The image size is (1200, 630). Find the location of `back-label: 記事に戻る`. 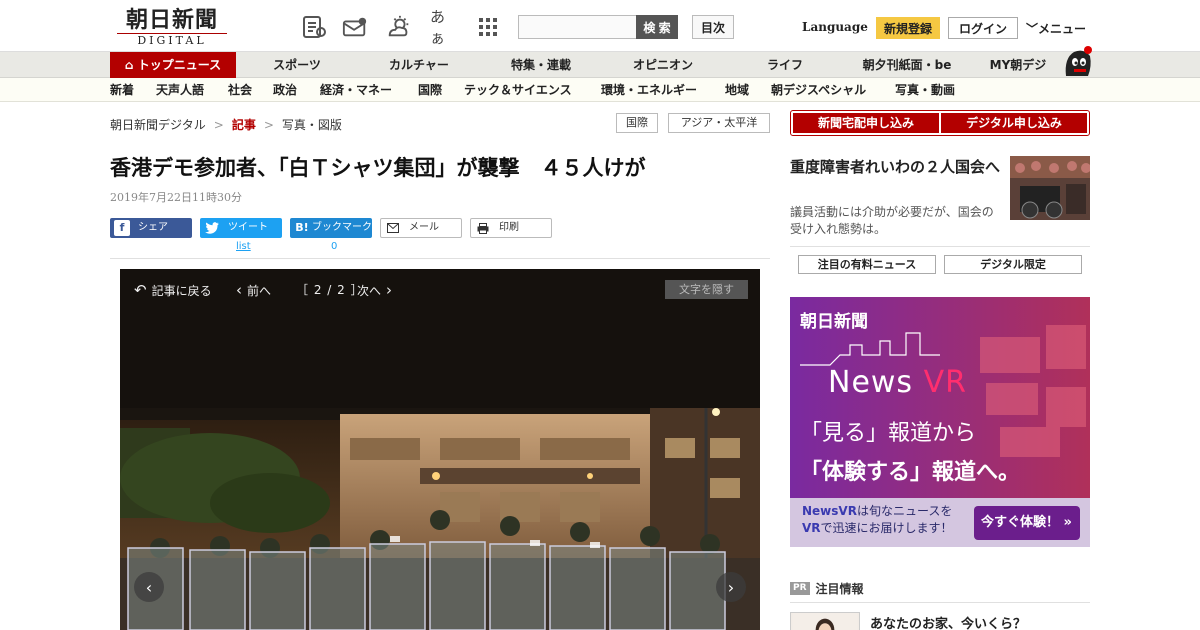

back-label: 記事に戻る is located at coordinates (181, 290).